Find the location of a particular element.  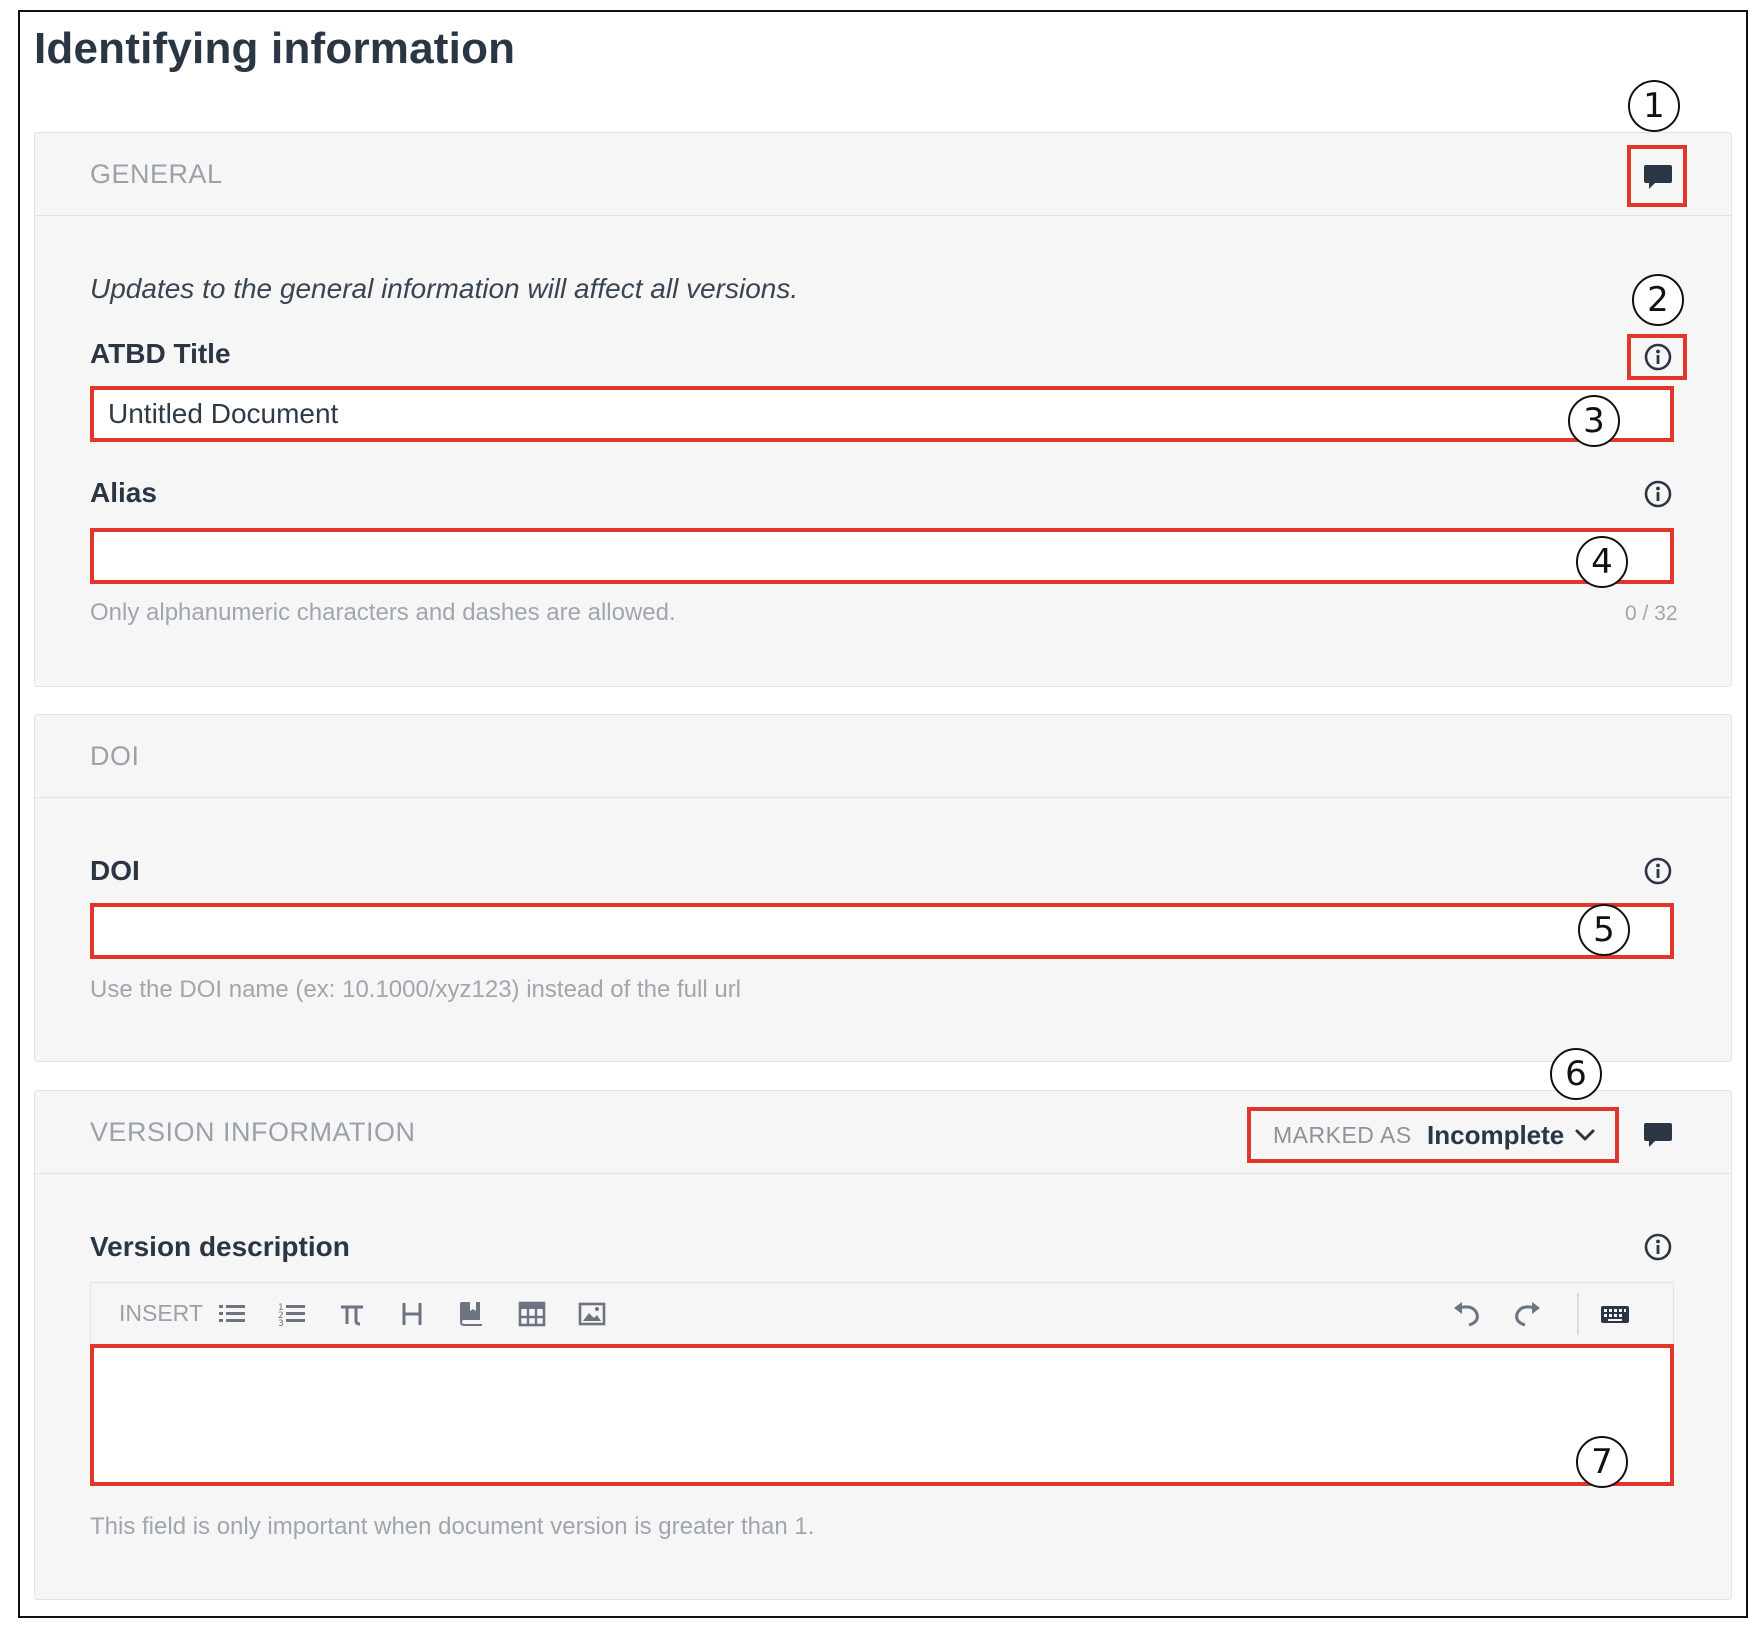

callout-6: 6 is located at coordinates (1576, 1074).